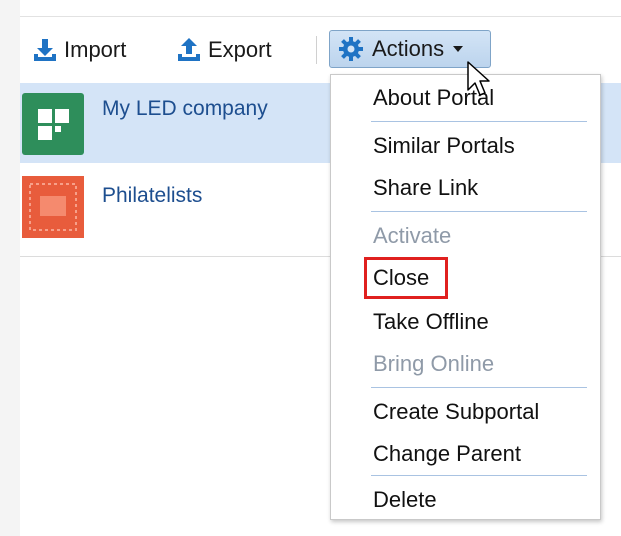  I want to click on menu-item-similar-portals: Similar Portals, so click(444, 146).